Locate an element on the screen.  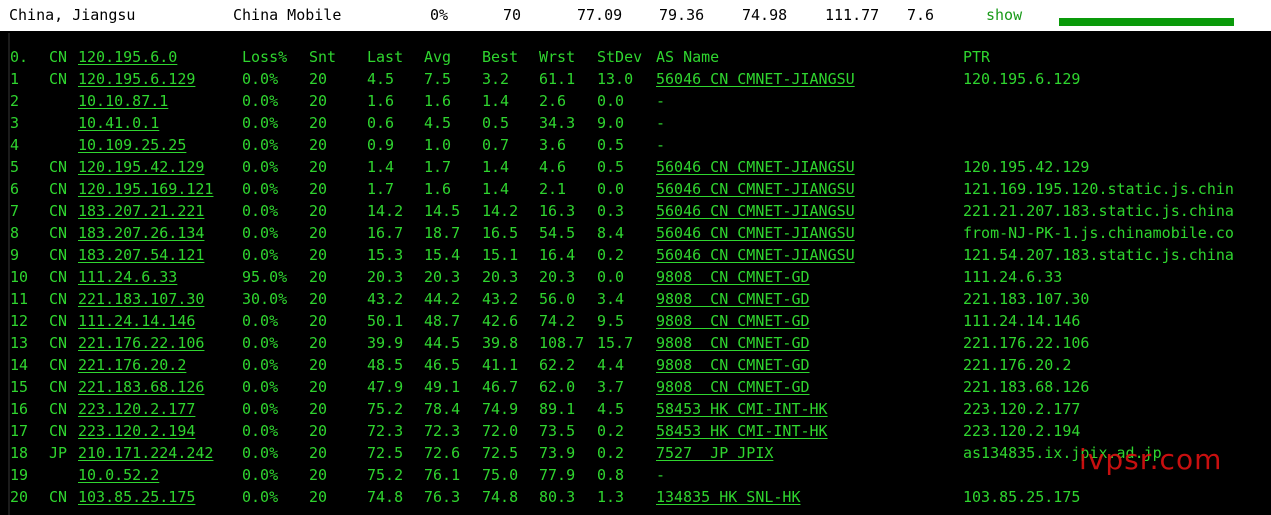
last-value: 4.5 is located at coordinates (381, 79).